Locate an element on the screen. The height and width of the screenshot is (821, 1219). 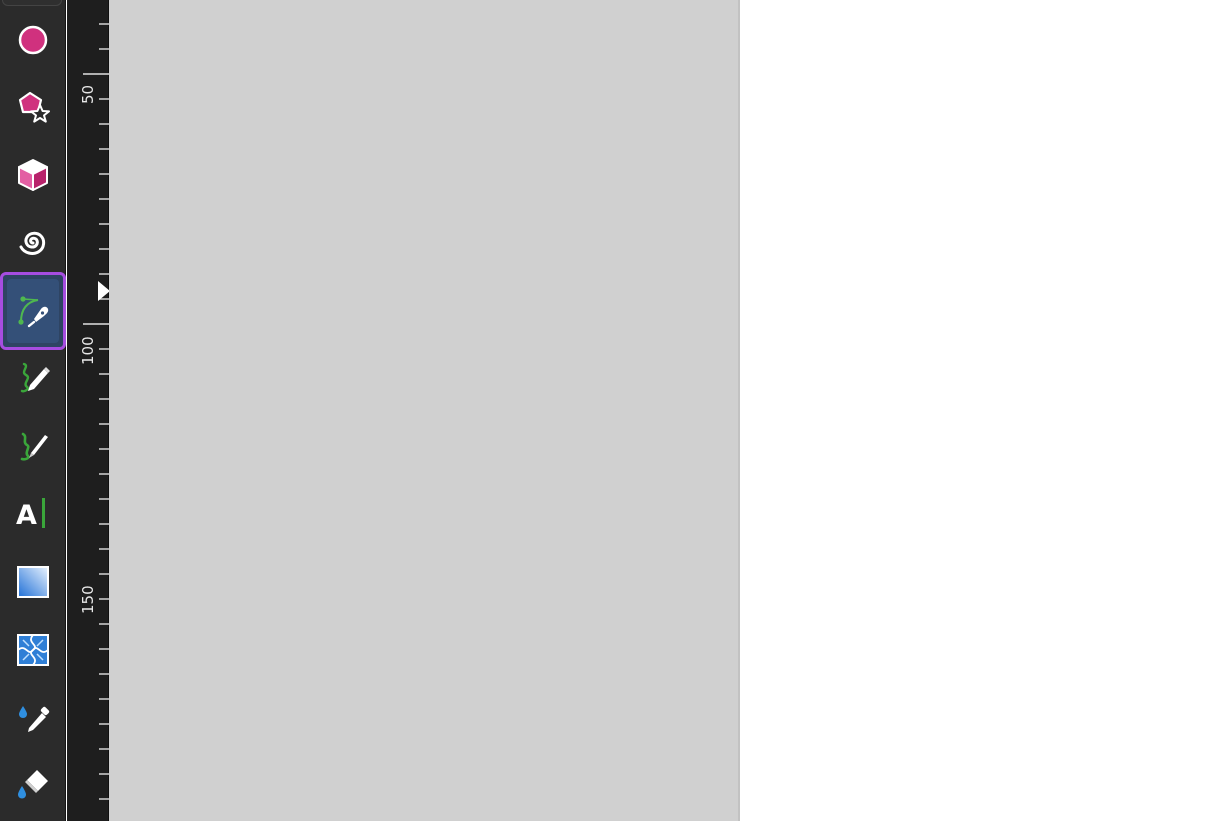
star-polygon-tool is located at coordinates (33, 107).